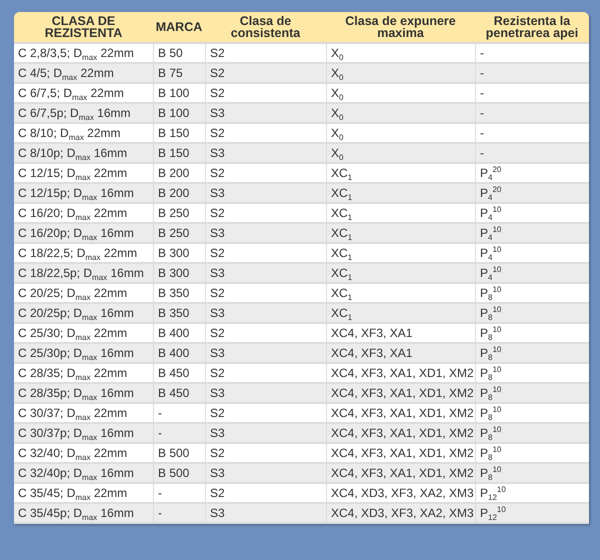 Image resolution: width=600 pixels, height=560 pixels. Describe the element at coordinates (179, 274) in the screenshot. I see `table-cell: B 300` at that location.